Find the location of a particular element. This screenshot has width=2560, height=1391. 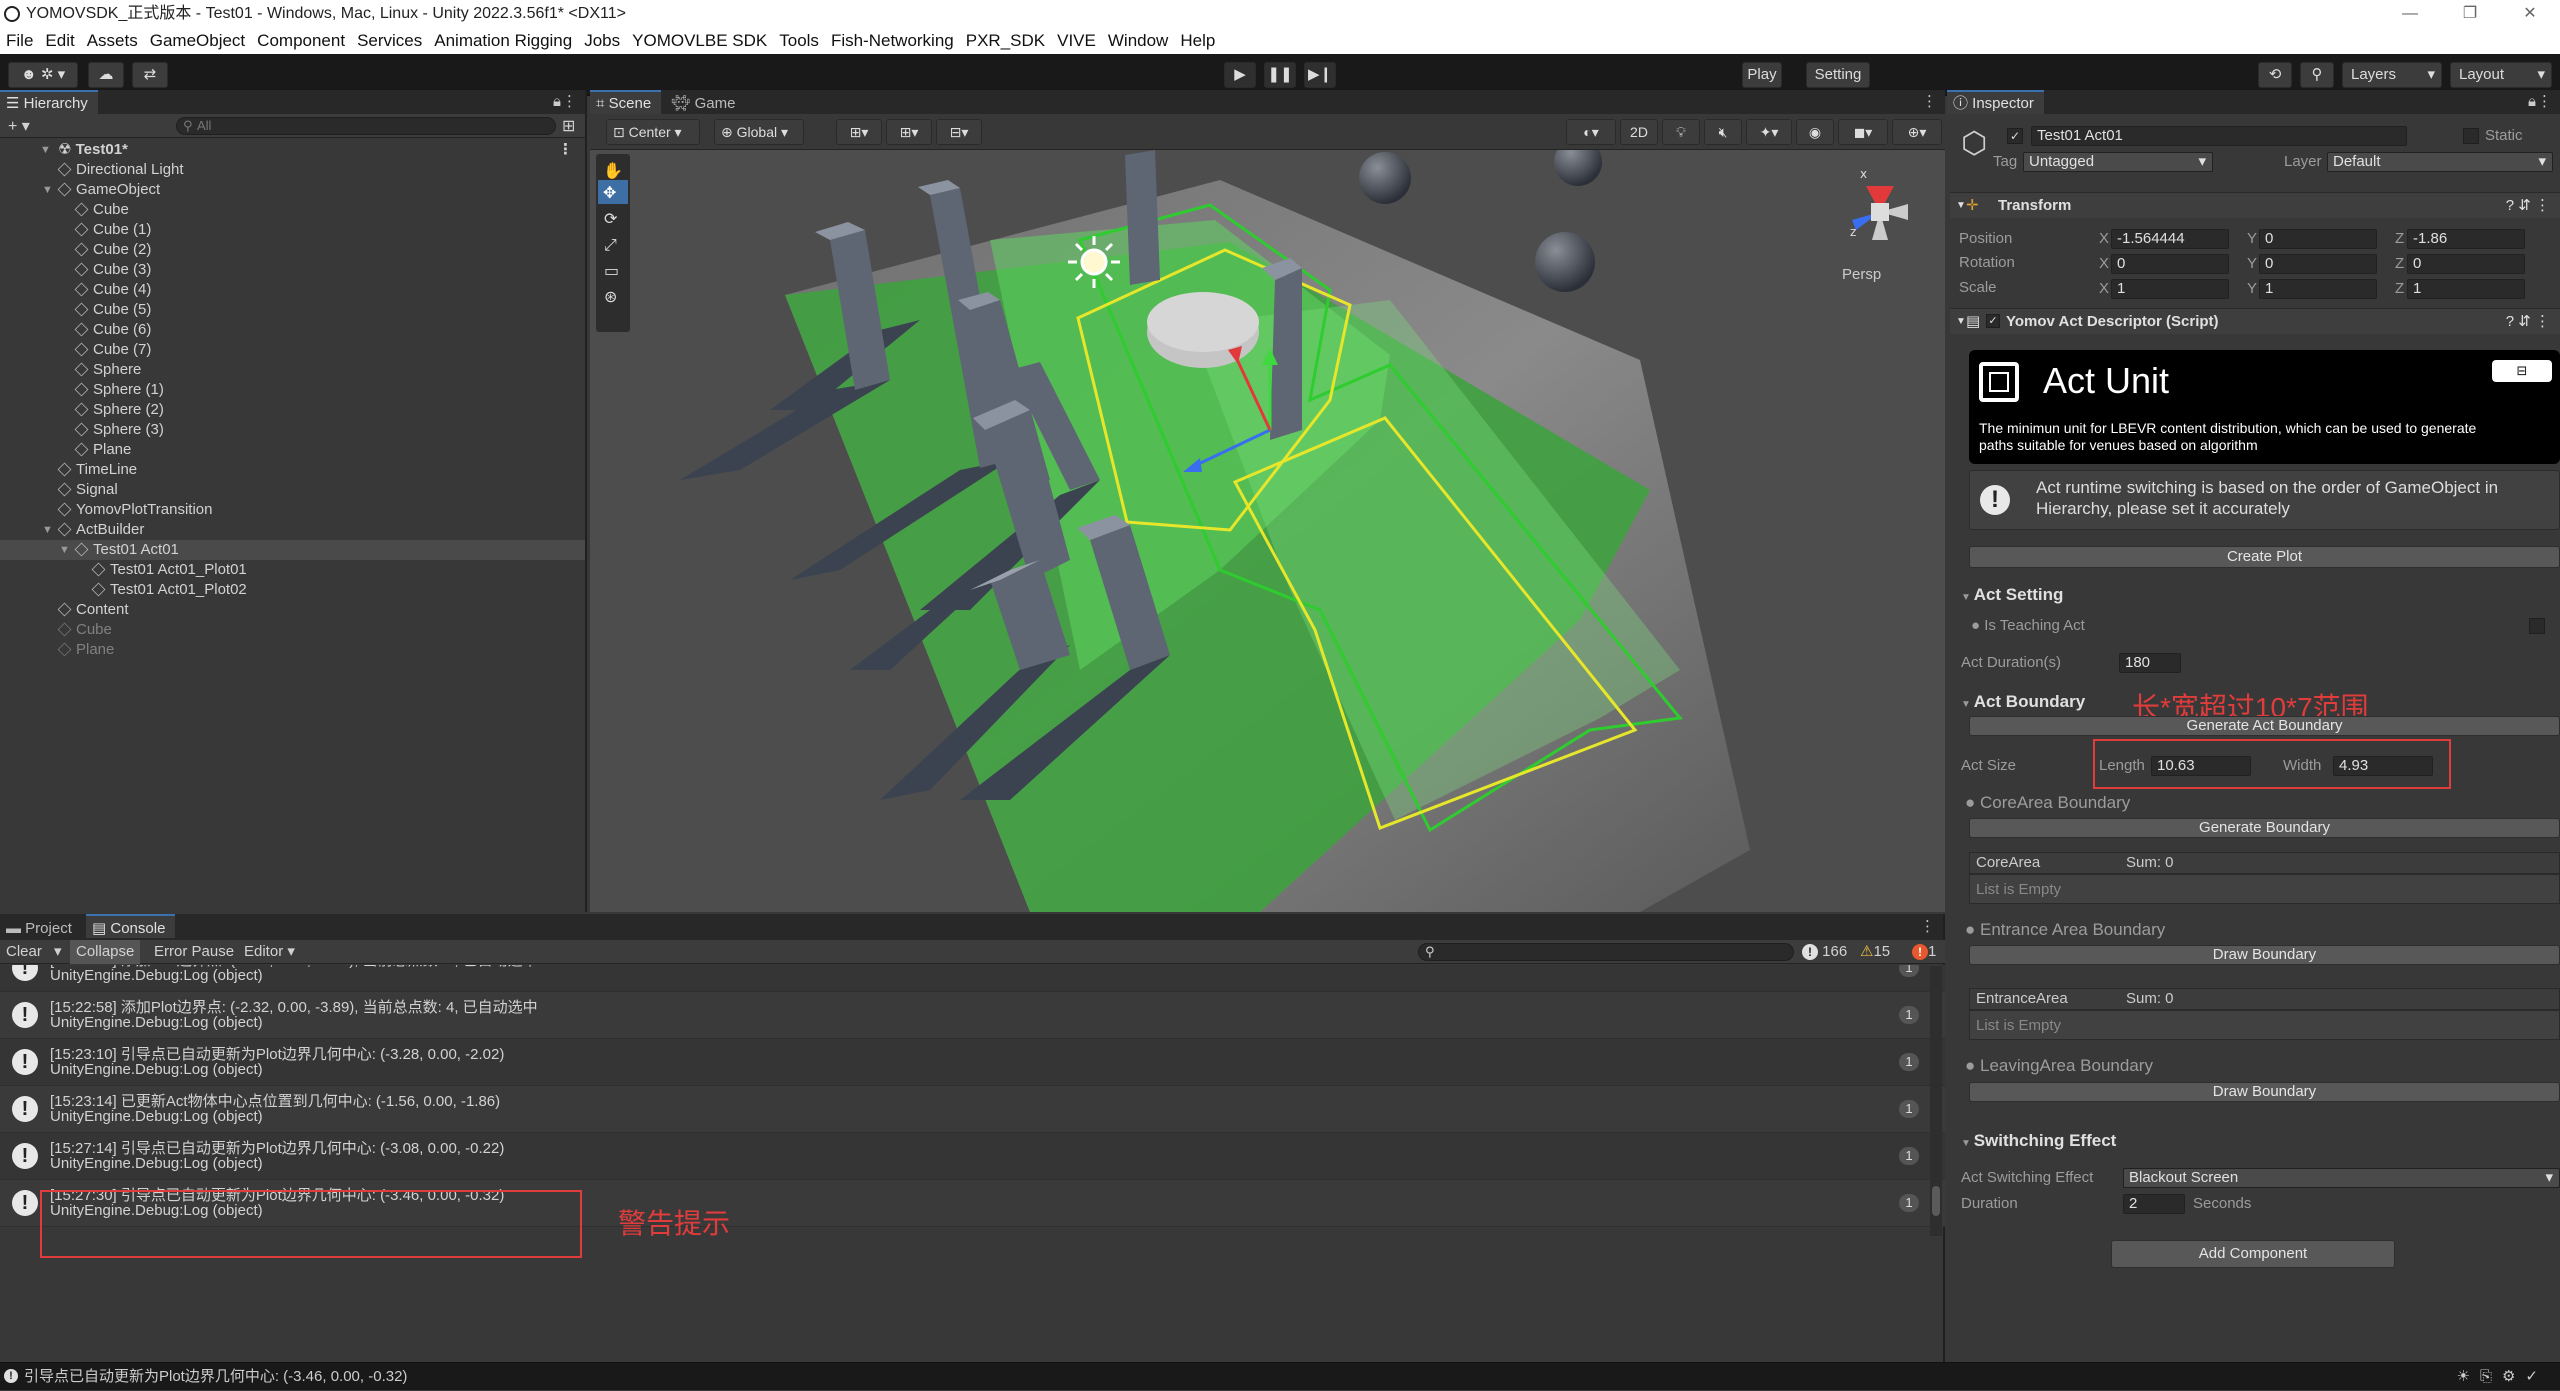

draw-entrance-boundary-button: Draw Boundary is located at coordinates (2264, 955).